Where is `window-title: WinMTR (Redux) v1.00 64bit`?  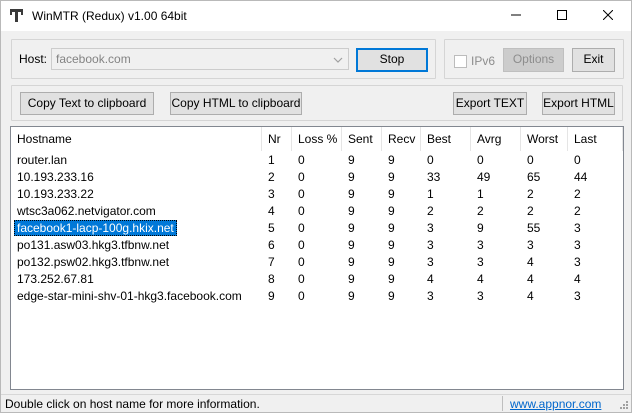
window-title: WinMTR (Redux) v1.00 64bit is located at coordinates (109, 16).